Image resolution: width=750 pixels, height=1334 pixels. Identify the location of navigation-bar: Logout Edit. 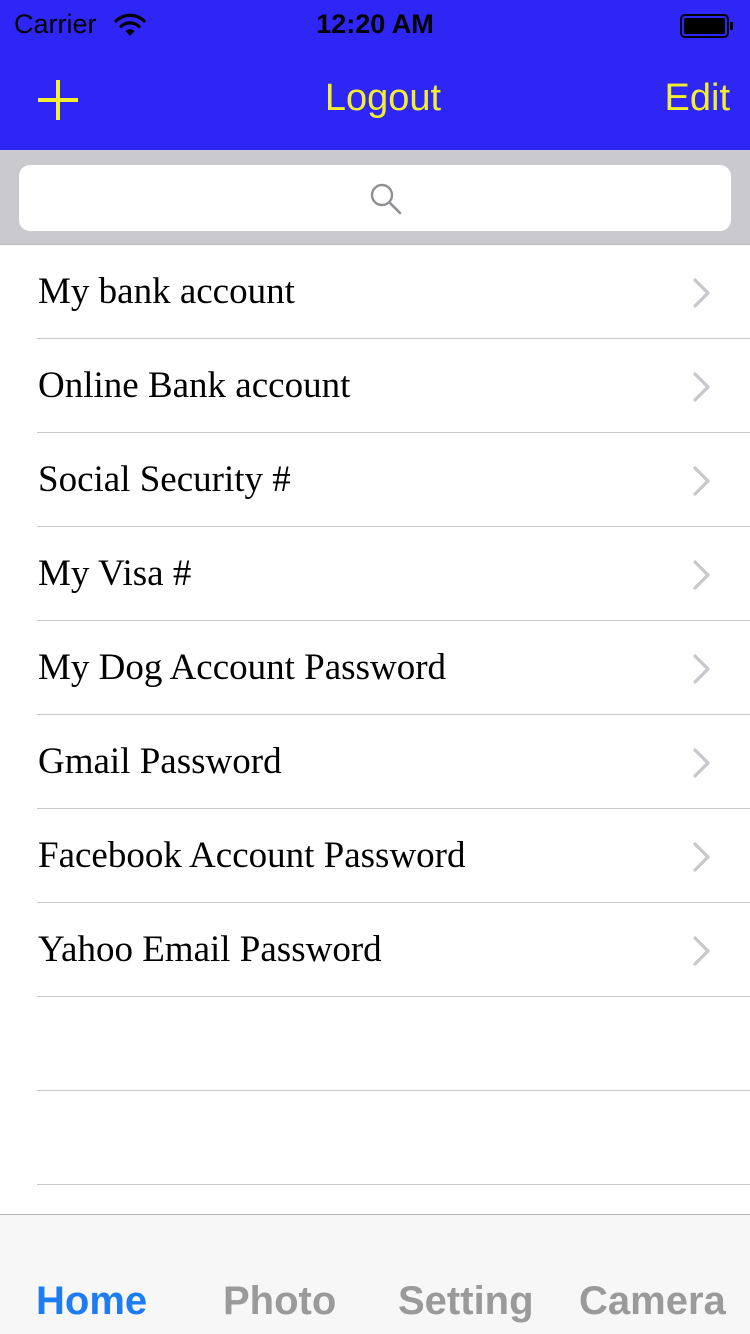
(375, 100).